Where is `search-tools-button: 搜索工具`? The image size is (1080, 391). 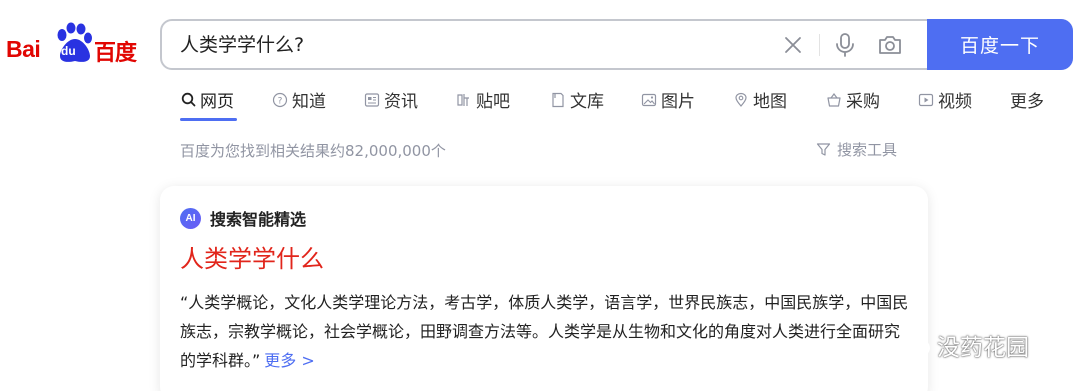 search-tools-button: 搜索工具 is located at coordinates (856, 149).